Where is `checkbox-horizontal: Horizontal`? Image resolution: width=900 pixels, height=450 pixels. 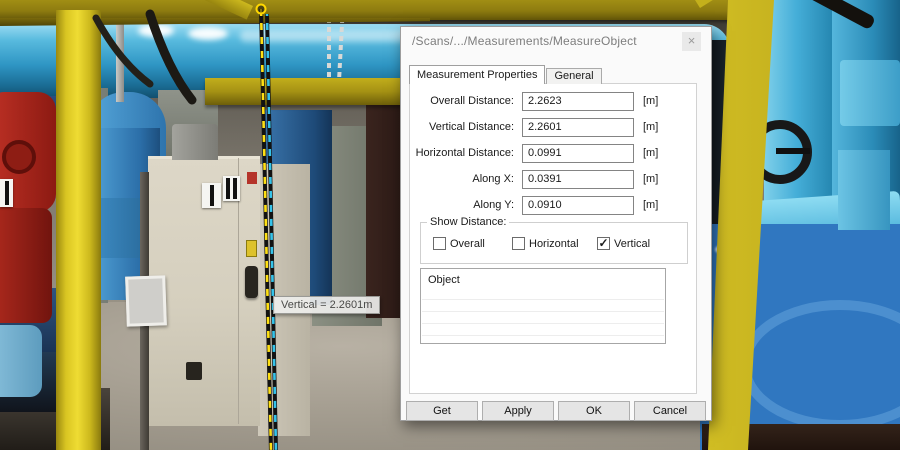
checkbox-horizontal: Horizontal is located at coordinates (545, 243).